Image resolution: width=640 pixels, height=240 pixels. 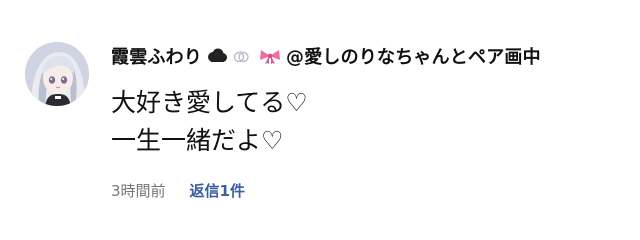 I want to click on username: 霞雲ふわり, so click(x=156, y=56).